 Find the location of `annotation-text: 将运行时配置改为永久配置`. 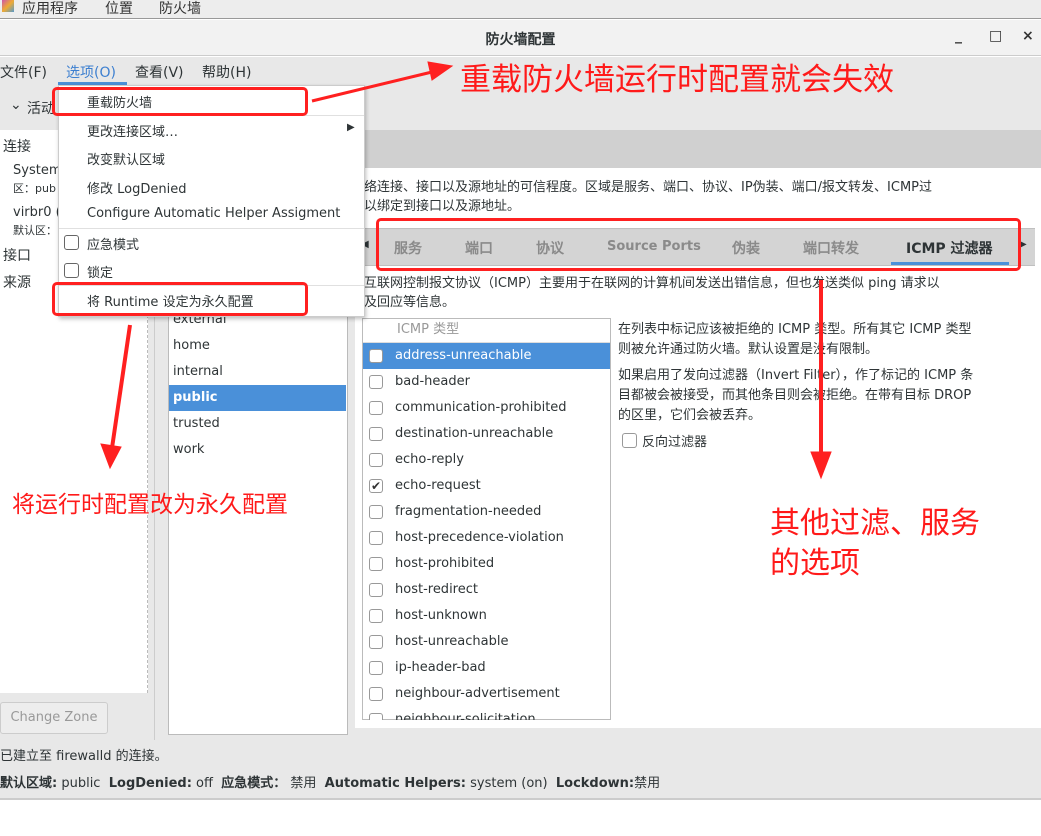

annotation-text: 将运行时配置改为永久配置 is located at coordinates (150, 505).